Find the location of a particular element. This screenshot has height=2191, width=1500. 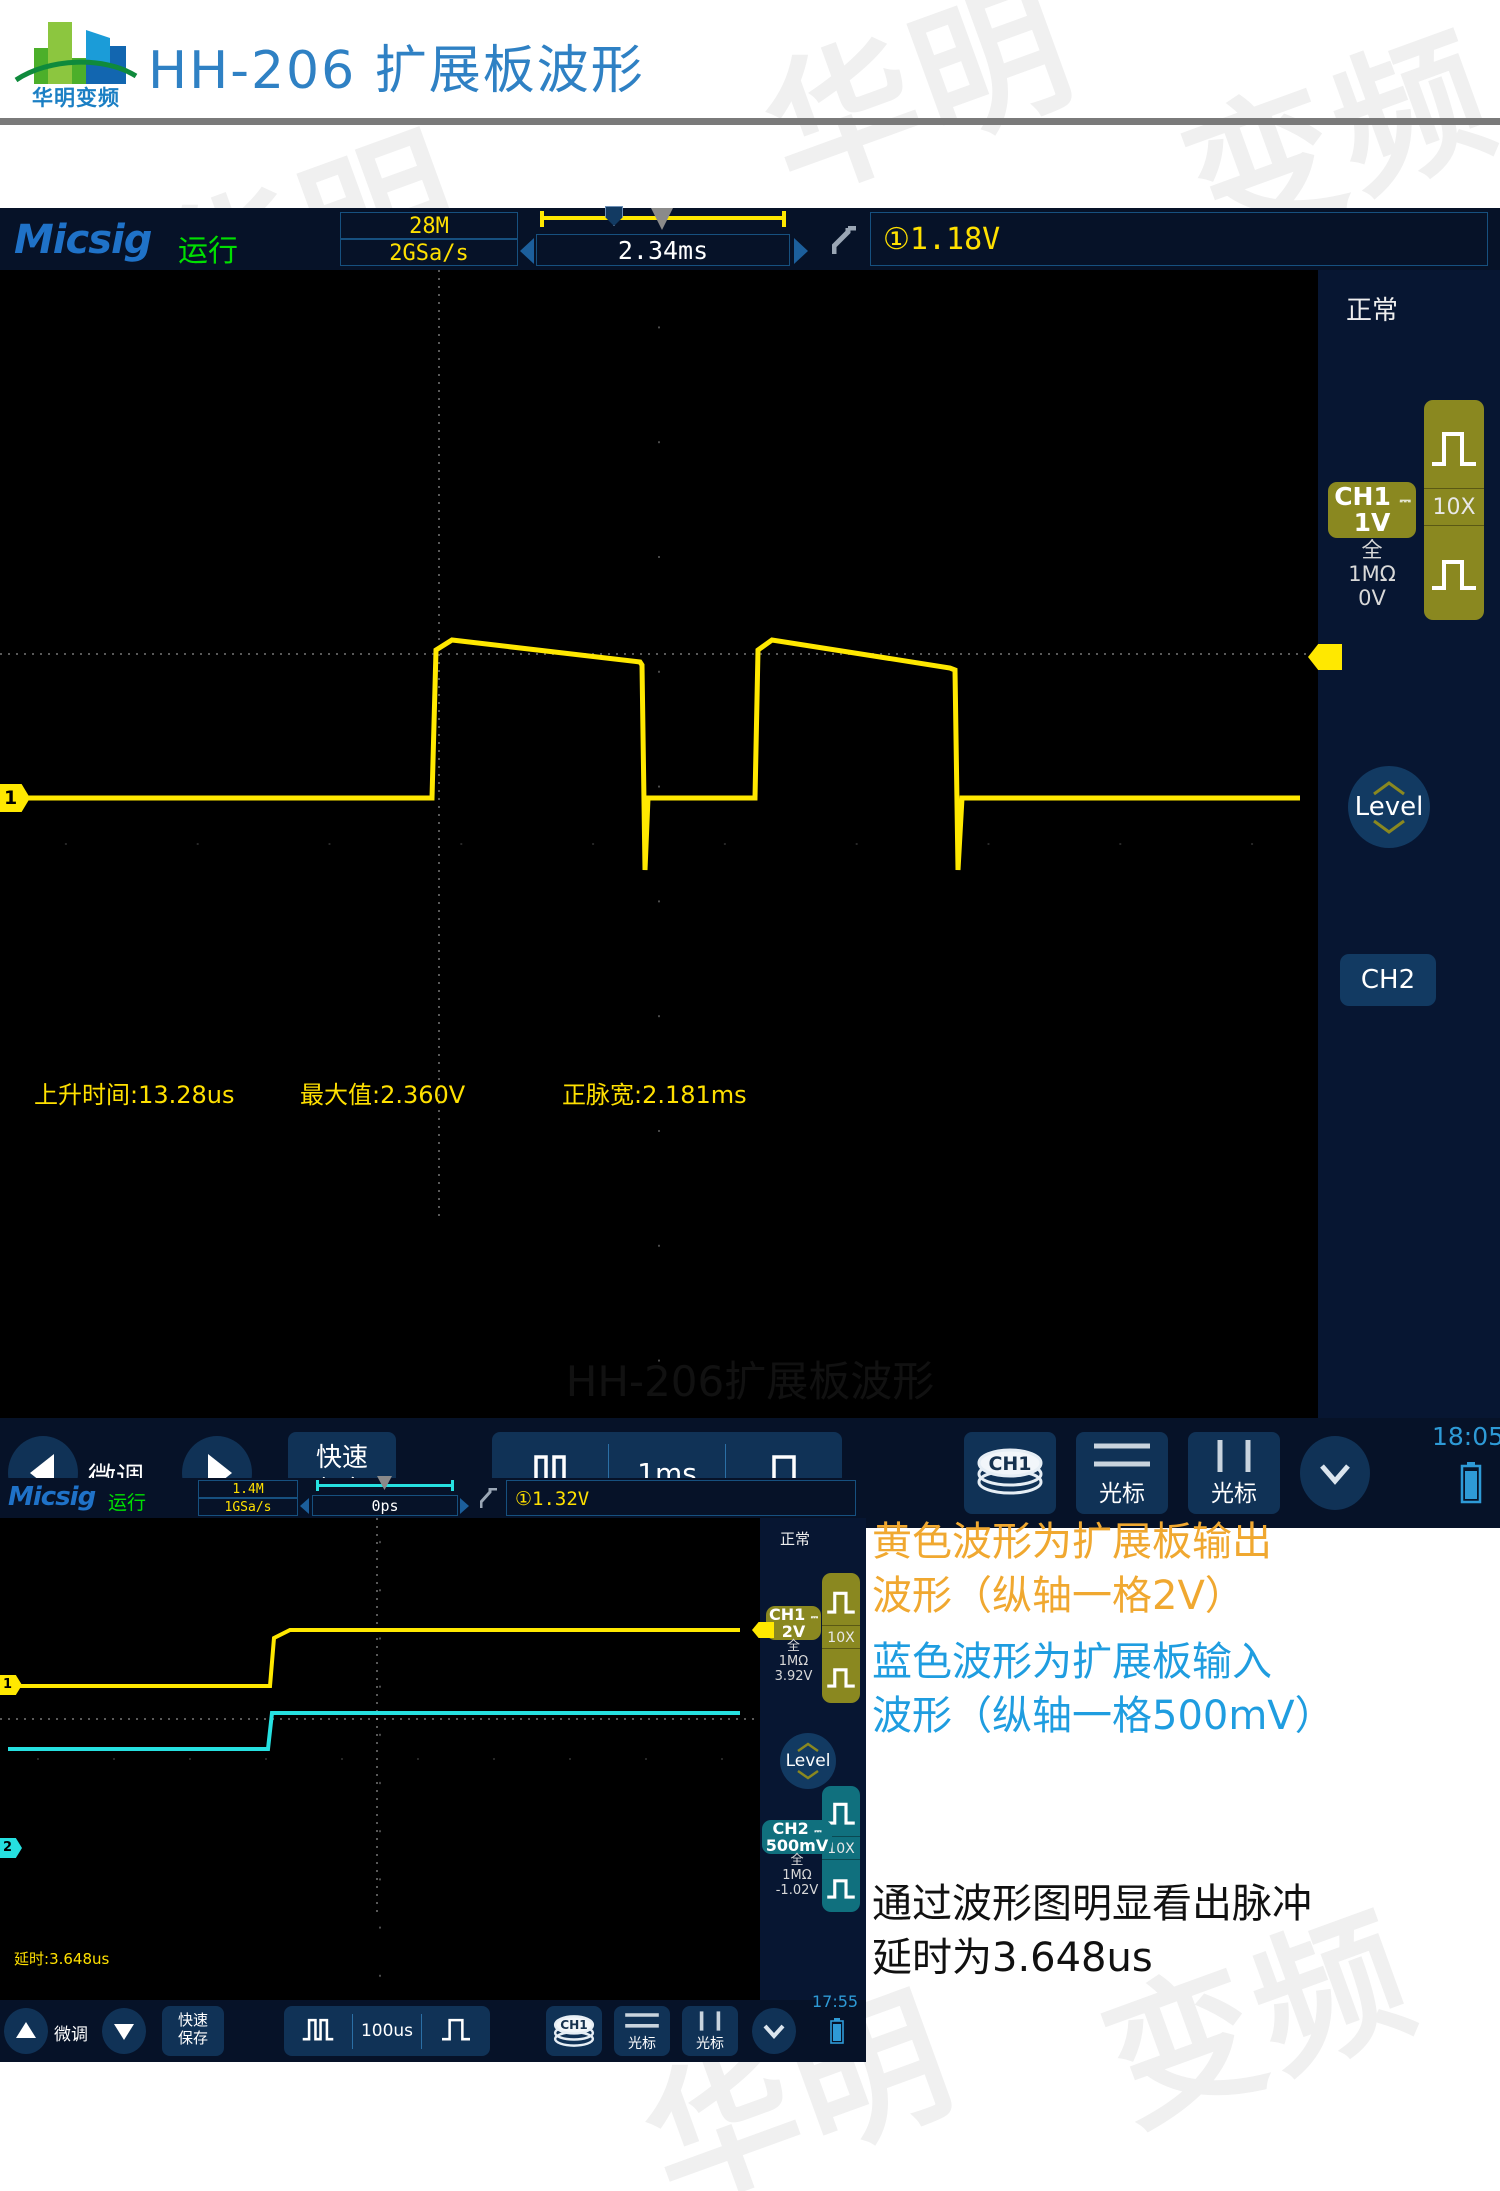

scope2-level-label: Level is located at coordinates (808, 1761).